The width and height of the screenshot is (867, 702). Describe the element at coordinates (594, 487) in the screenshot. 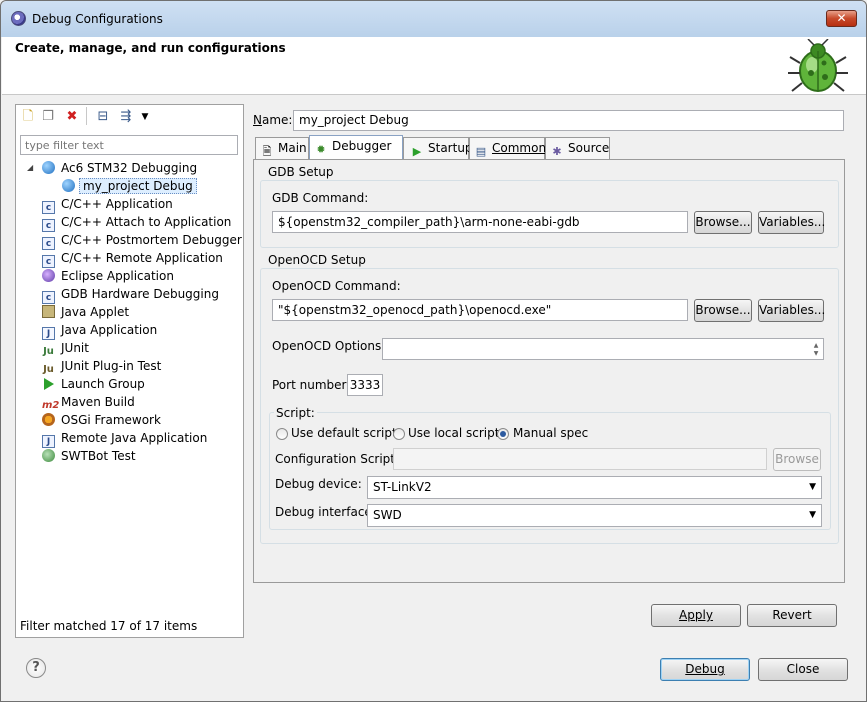

I see `debug-device-select: ST-LinkV2 ▼` at that location.